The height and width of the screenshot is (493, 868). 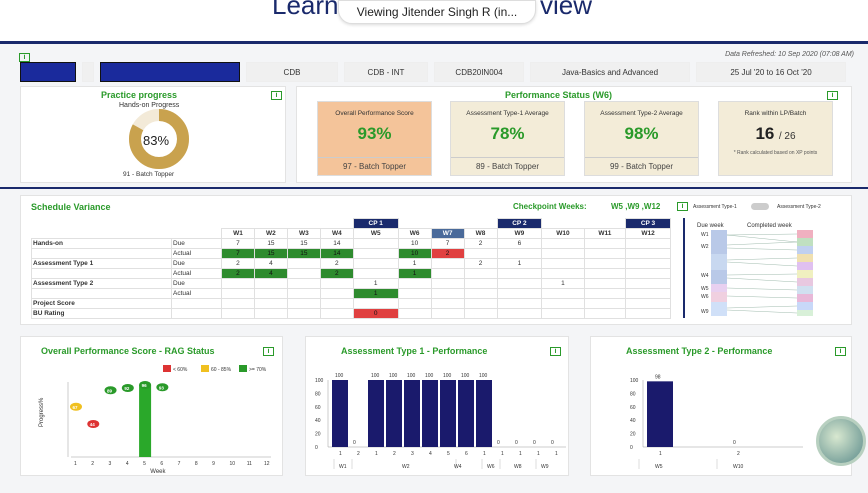 What do you see at coordinates (841, 441) in the screenshot?
I see `chat-assistant-button` at bounding box center [841, 441].